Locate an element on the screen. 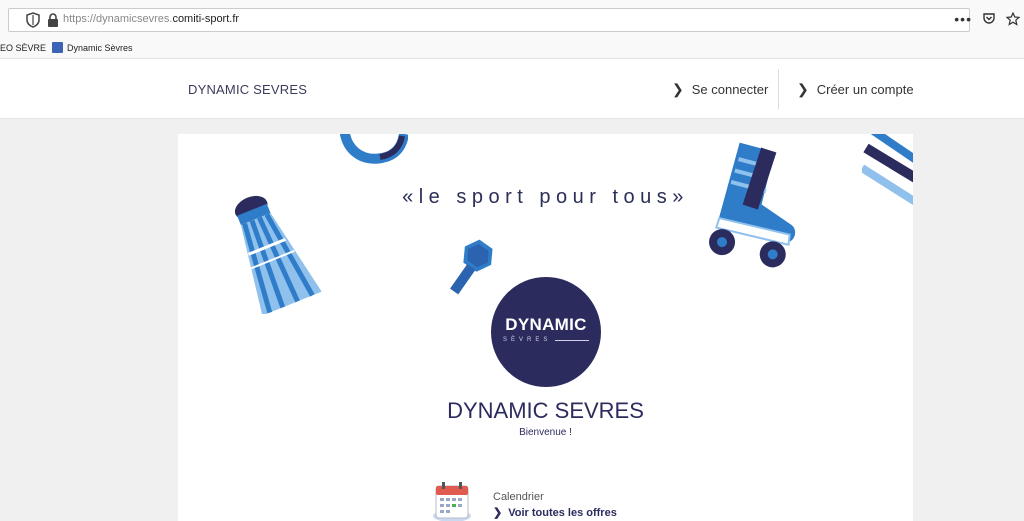  nav-divider is located at coordinates (778, 89).